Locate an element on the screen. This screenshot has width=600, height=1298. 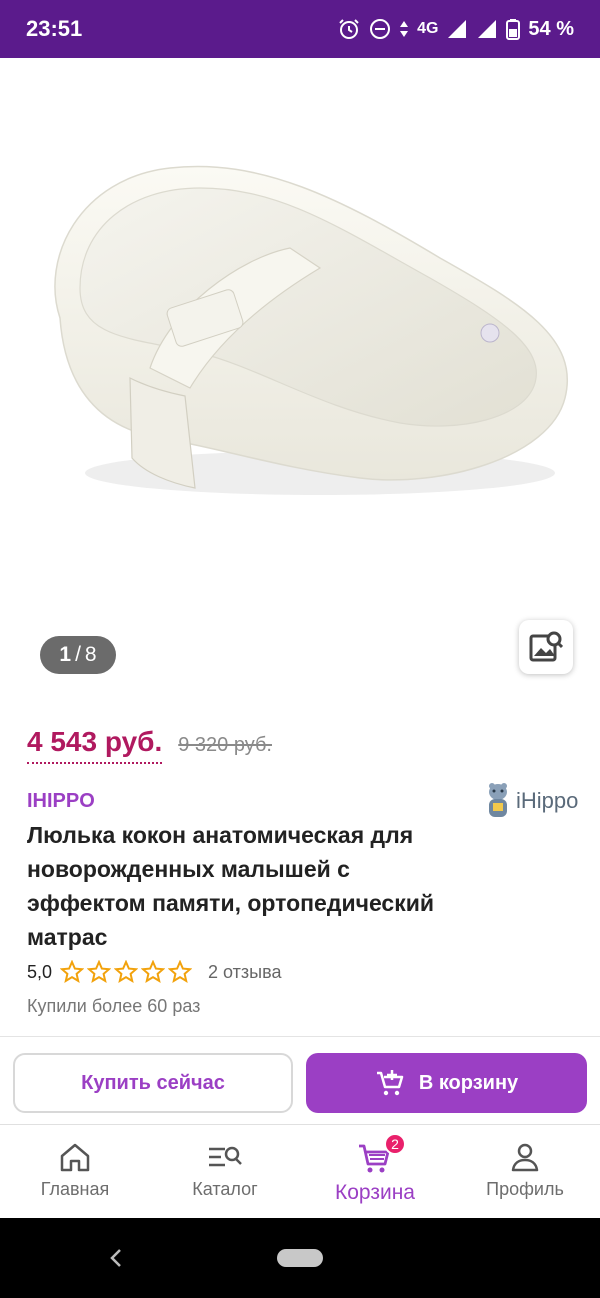
nav-item-profile: Профиль is located at coordinates (525, 1171).